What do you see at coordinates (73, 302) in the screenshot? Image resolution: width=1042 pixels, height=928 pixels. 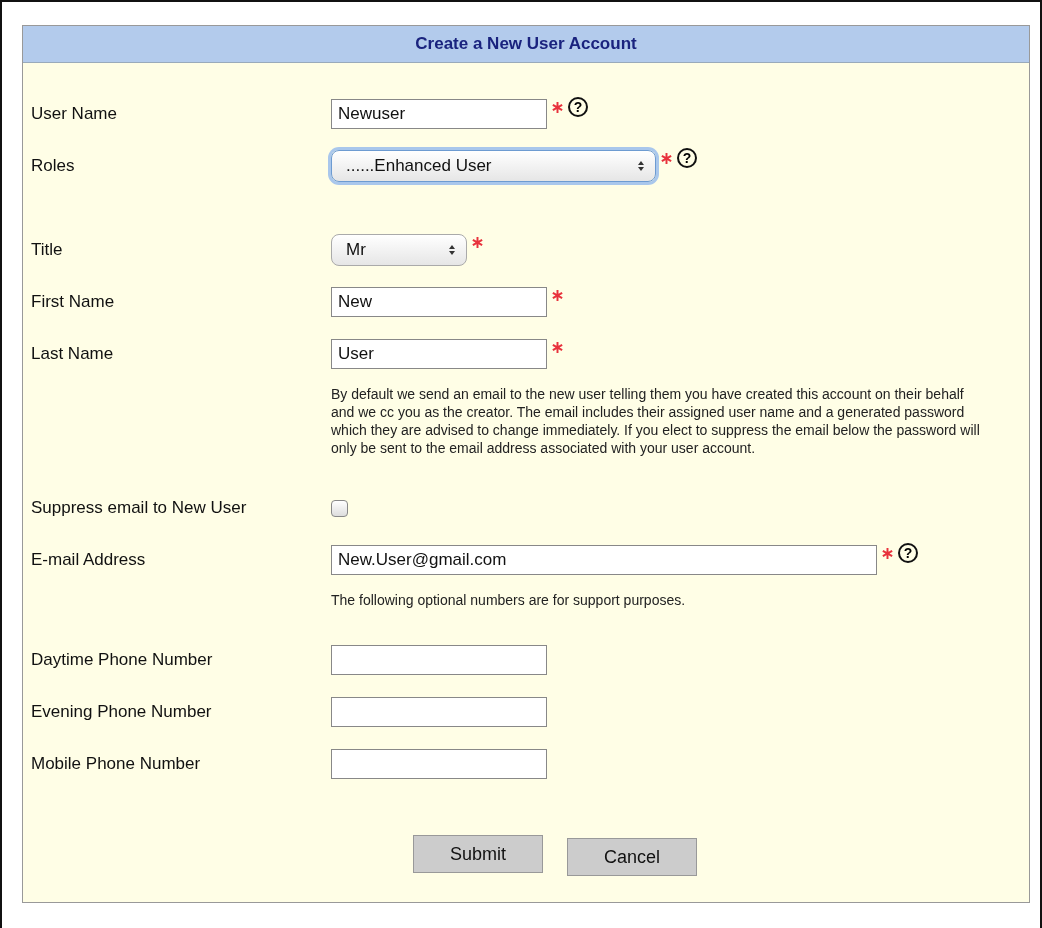 I see `field-label: First Name` at bounding box center [73, 302].